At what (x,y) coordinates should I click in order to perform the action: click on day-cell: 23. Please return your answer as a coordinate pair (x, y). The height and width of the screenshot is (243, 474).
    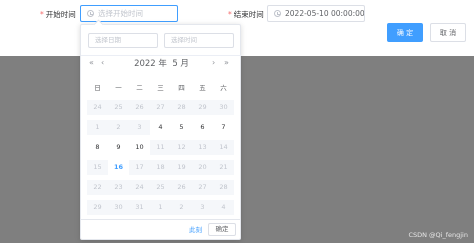
    Looking at the image, I should click on (118, 187).